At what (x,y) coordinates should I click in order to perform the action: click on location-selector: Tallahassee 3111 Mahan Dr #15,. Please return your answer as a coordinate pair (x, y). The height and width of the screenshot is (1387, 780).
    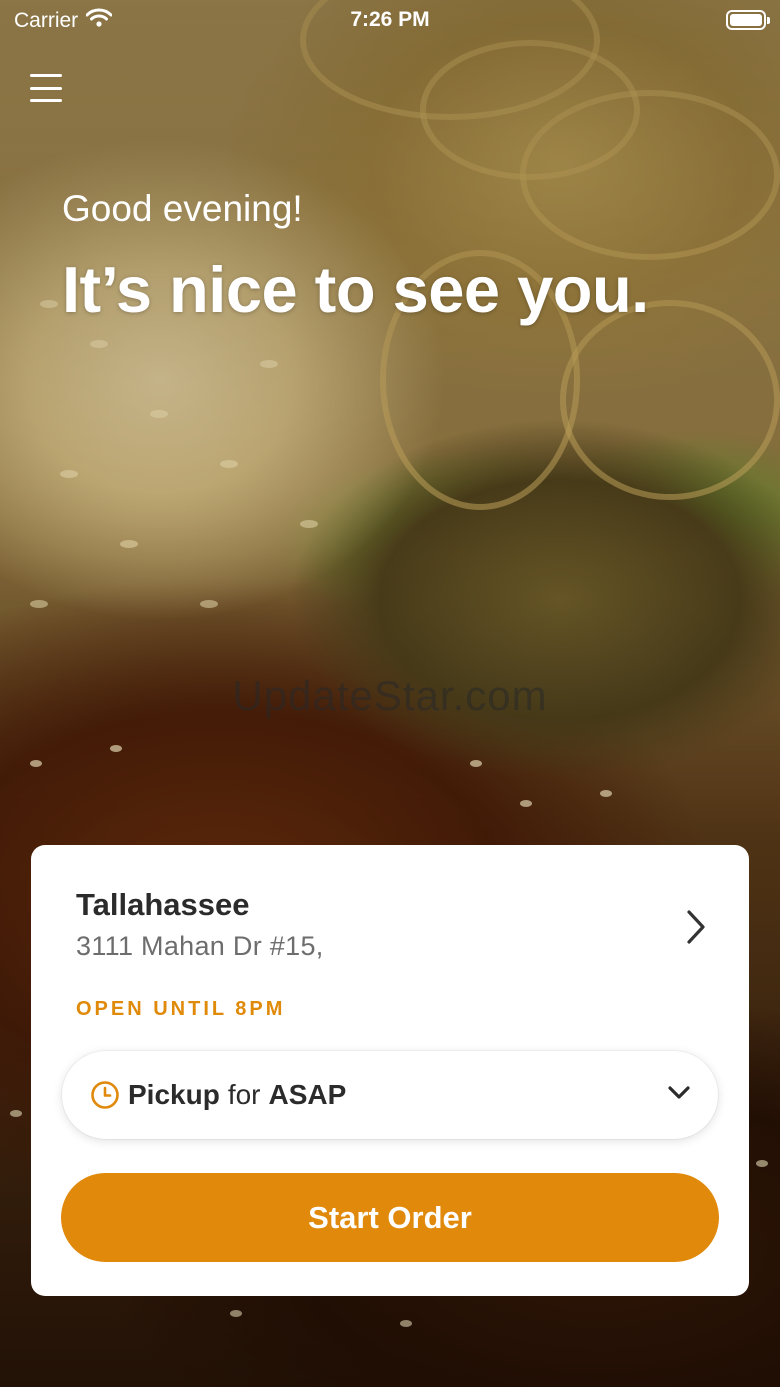
    Looking at the image, I should click on (392, 924).